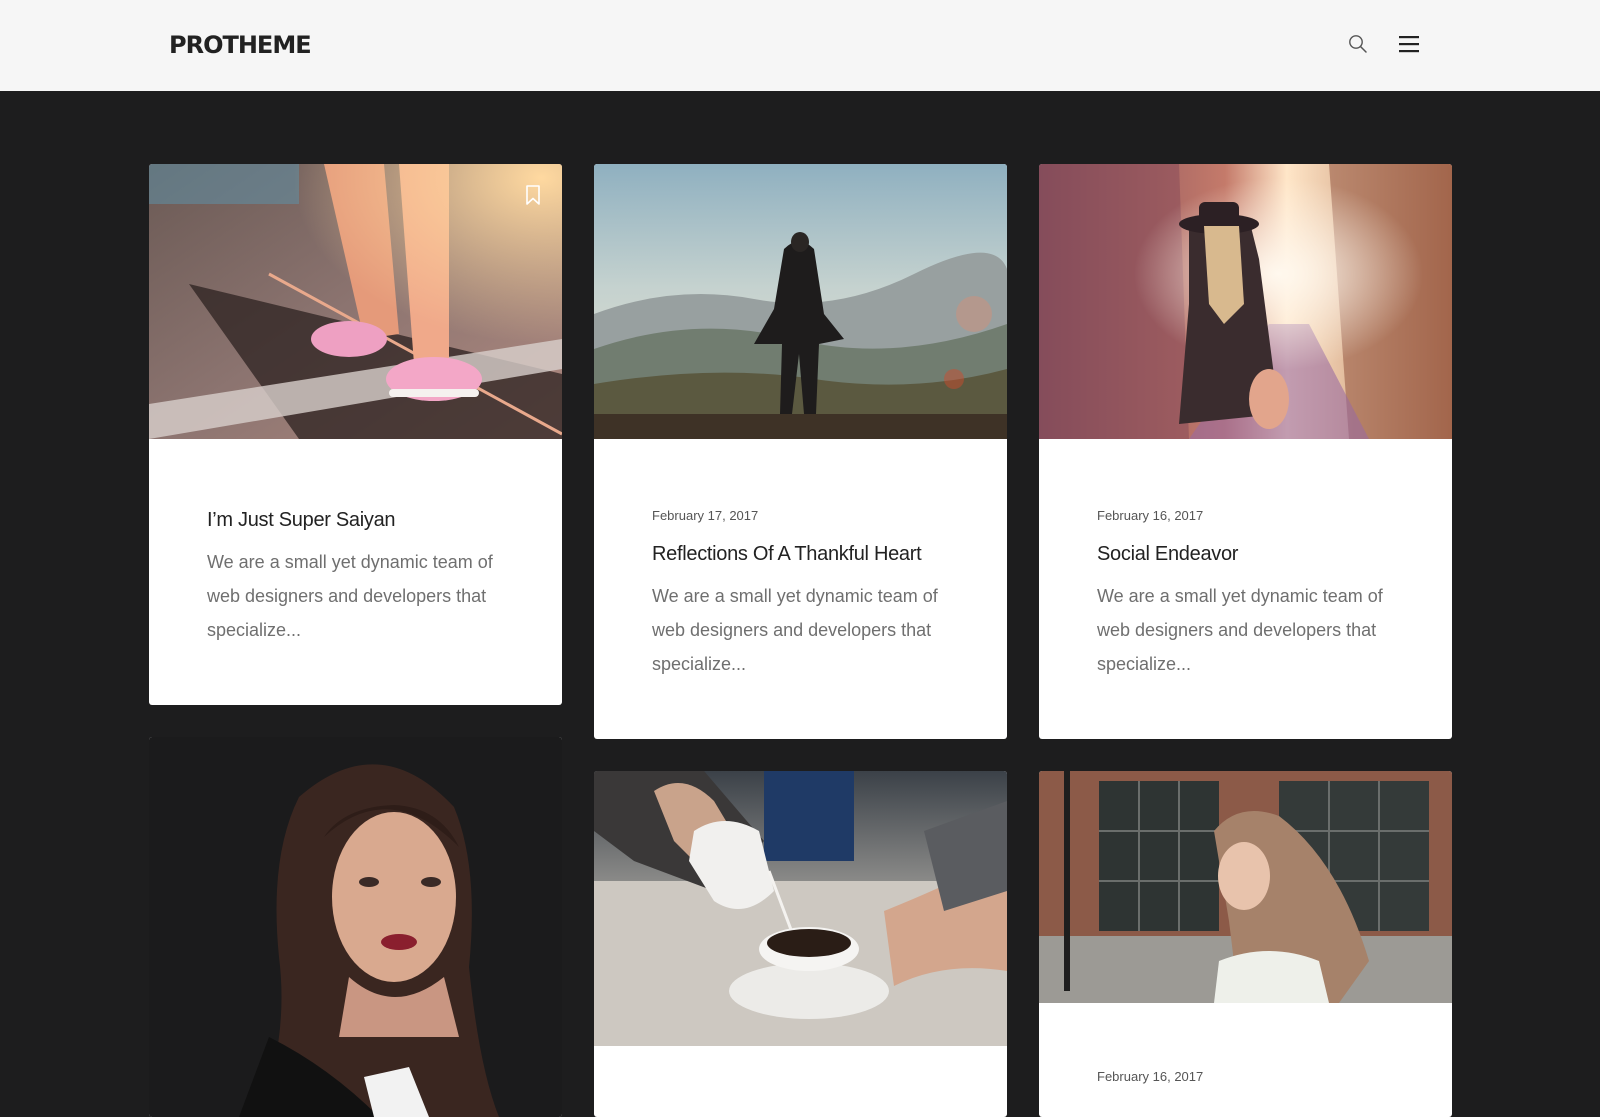  What do you see at coordinates (1245, 301) in the screenshot?
I see `post-thumbnail-alley` at bounding box center [1245, 301].